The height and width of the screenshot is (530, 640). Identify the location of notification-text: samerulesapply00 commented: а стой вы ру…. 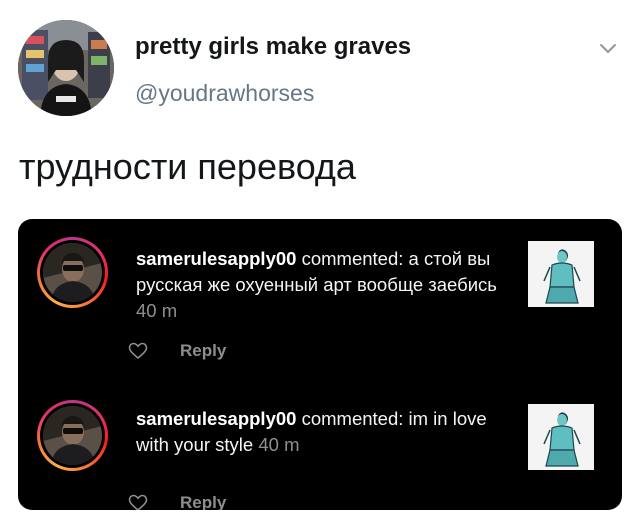
(326, 285).